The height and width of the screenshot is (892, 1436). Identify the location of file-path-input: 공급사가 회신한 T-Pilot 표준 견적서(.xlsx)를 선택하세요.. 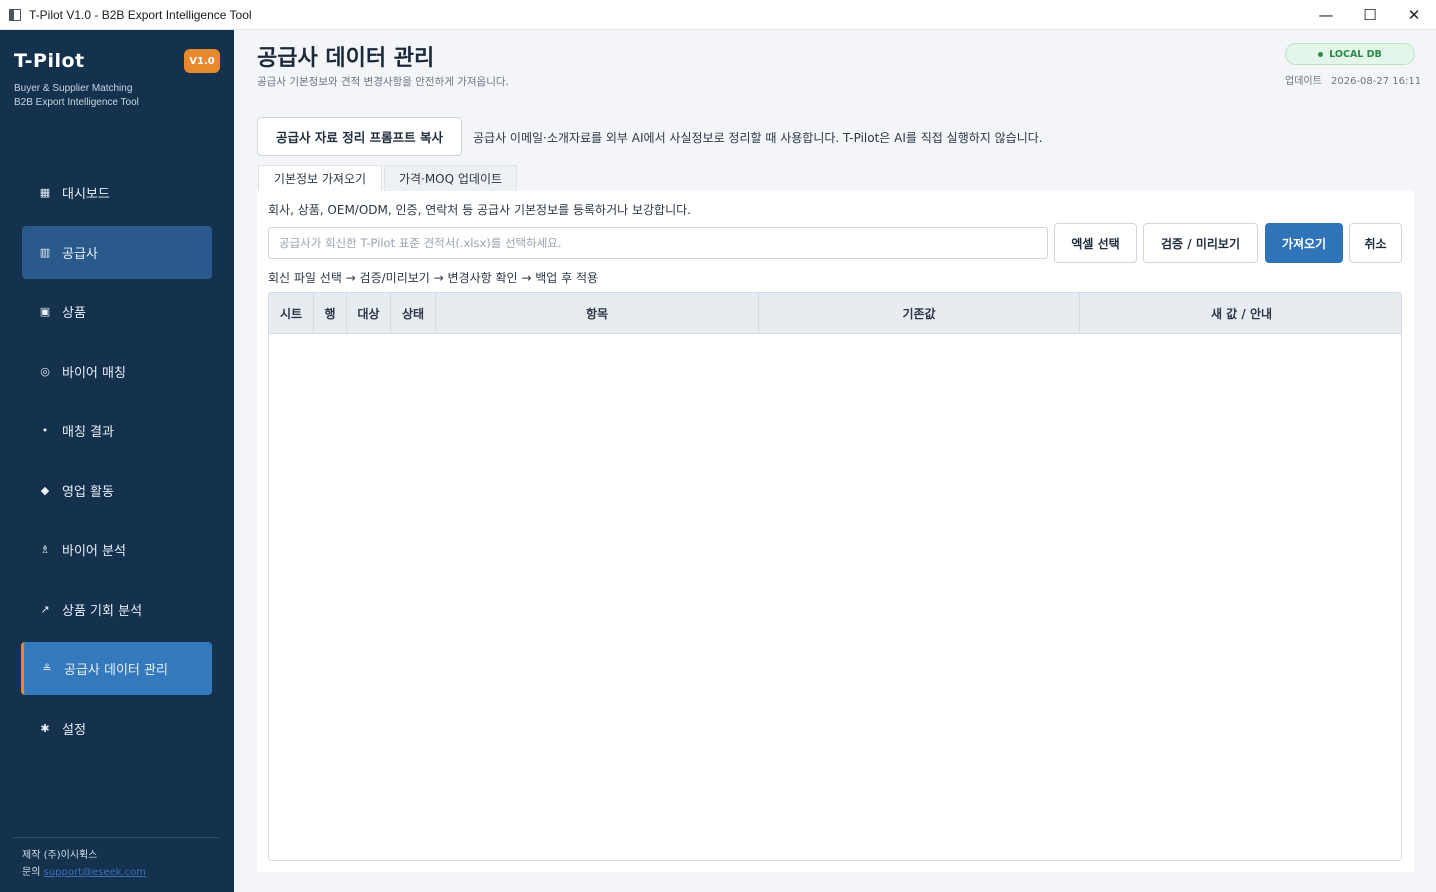
(658, 243).